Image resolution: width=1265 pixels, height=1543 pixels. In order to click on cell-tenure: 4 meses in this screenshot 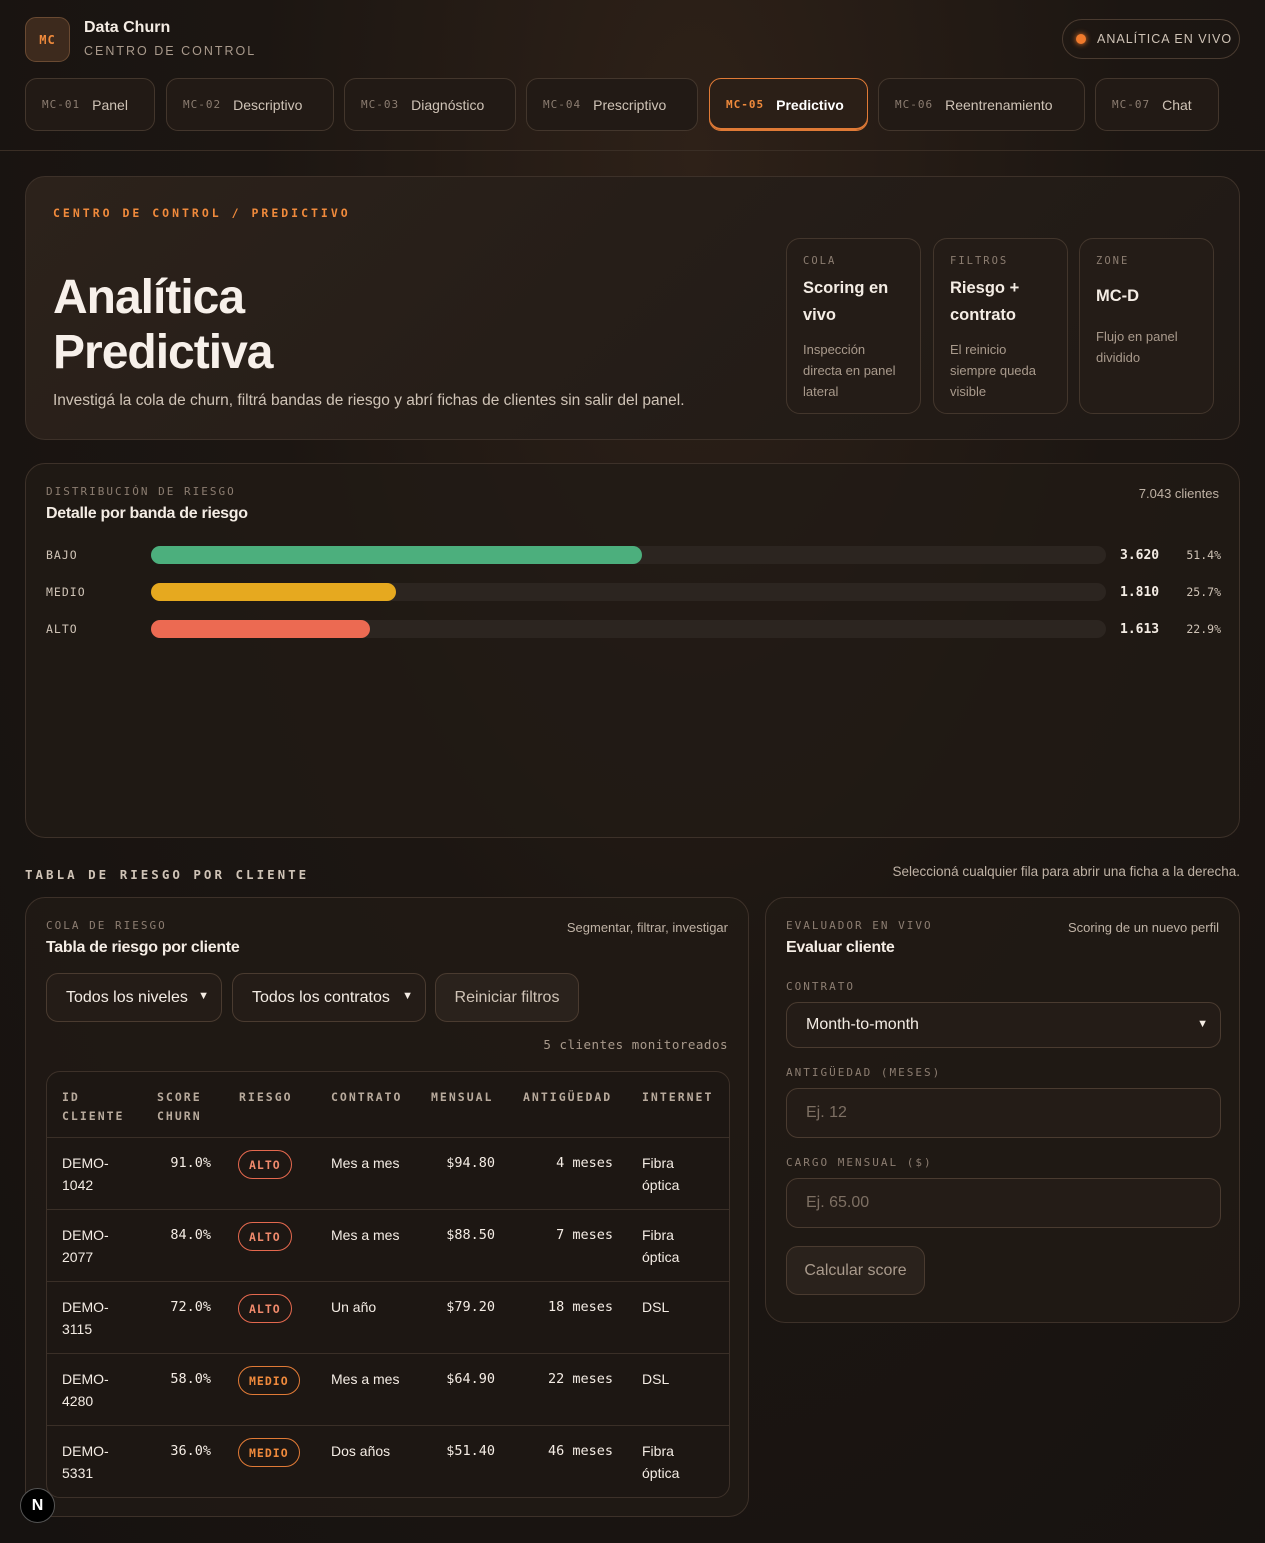, I will do `click(584, 1163)`.